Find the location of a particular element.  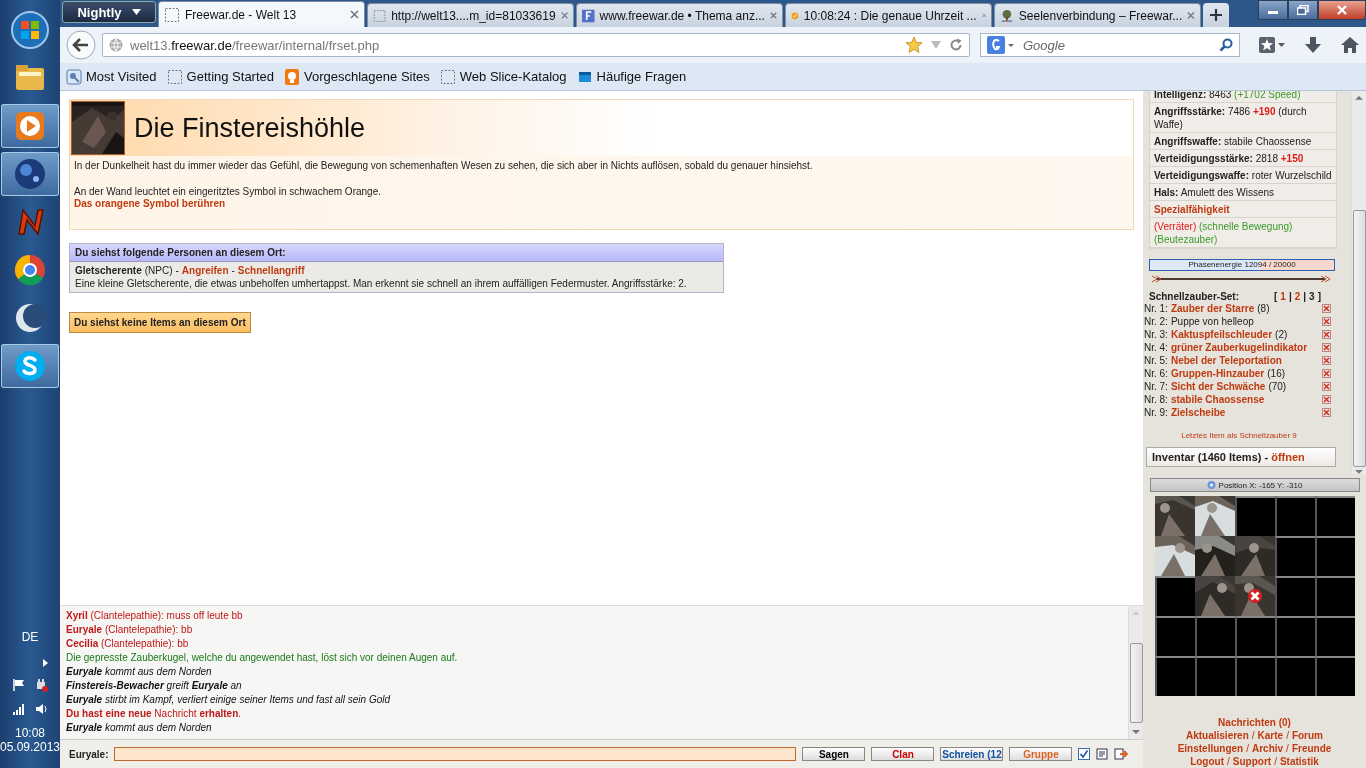

home-icon is located at coordinates (1350, 45).